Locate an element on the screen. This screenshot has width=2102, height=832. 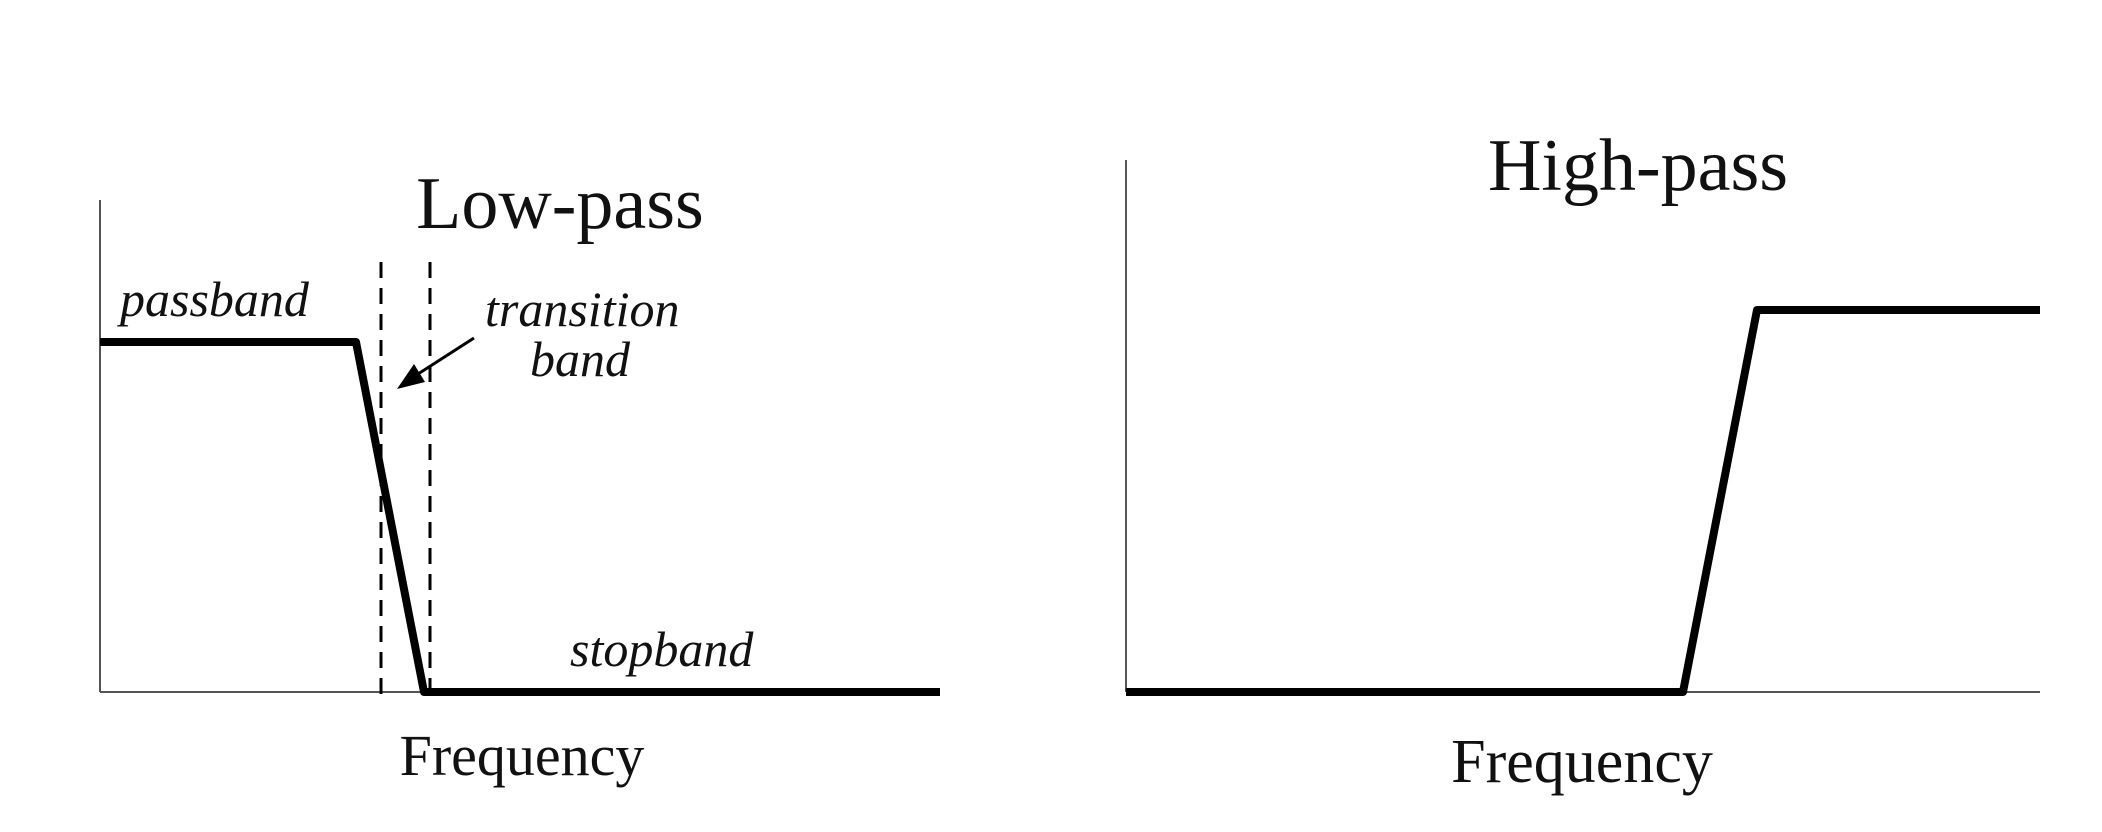
passband-label: passband is located at coordinates (213, 299).